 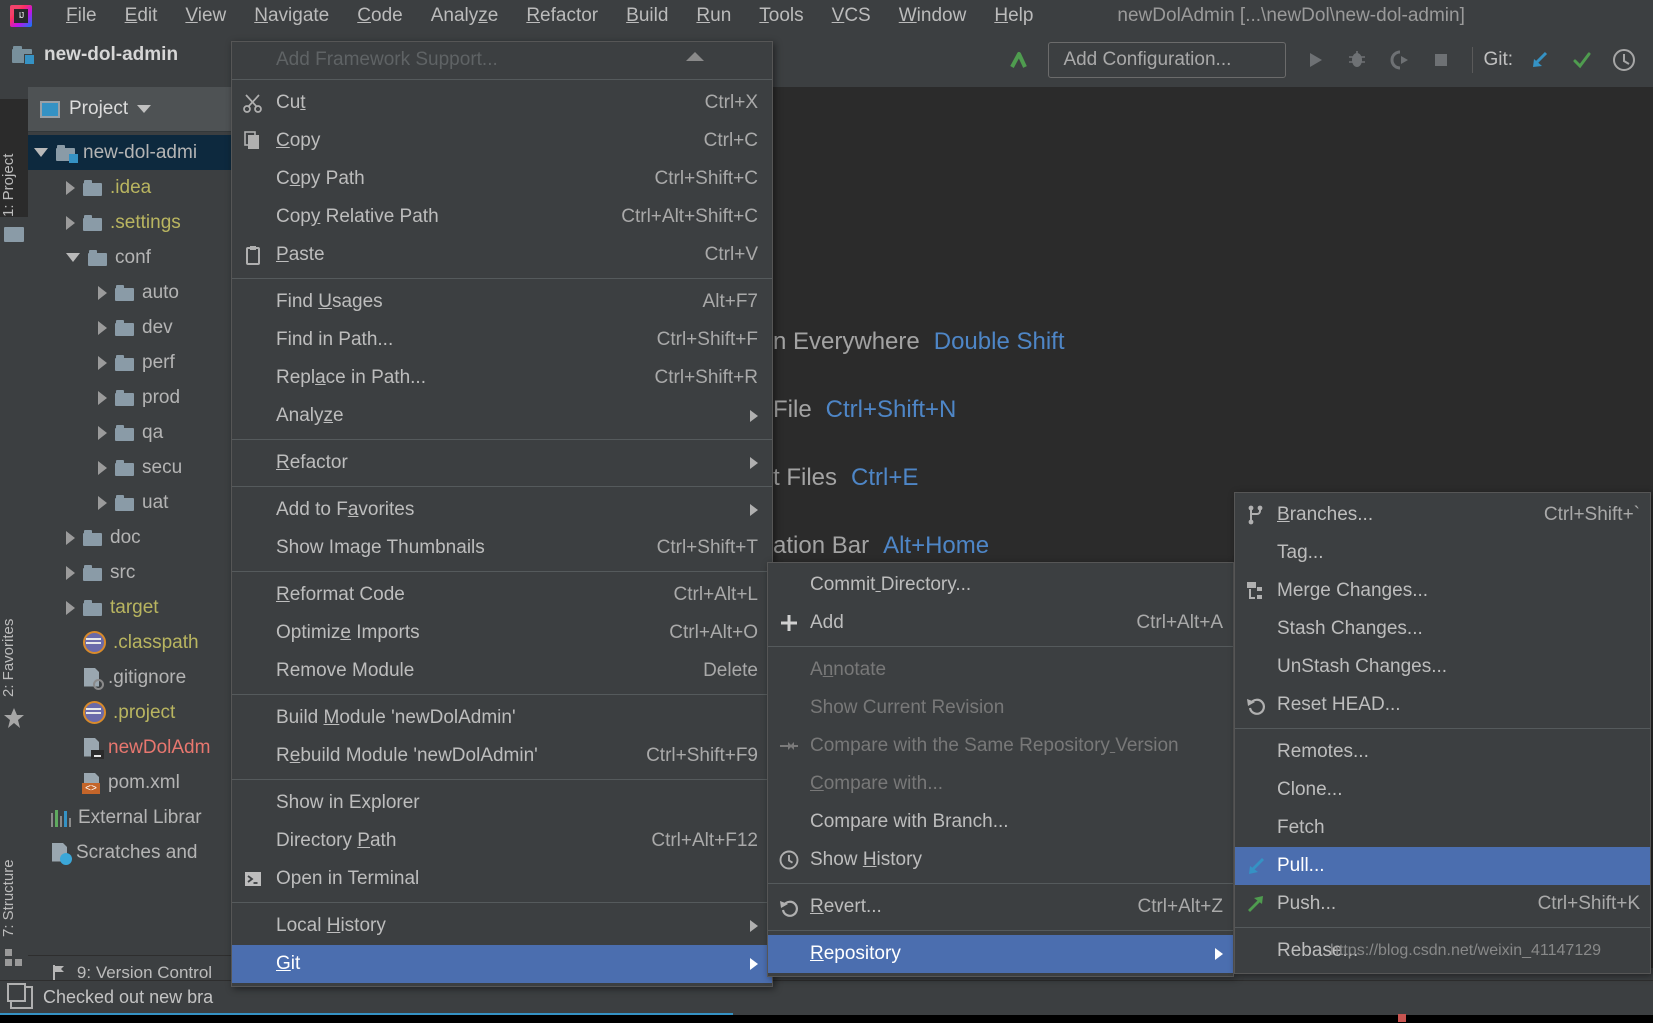 What do you see at coordinates (14, 158) in the screenshot?
I see `tool-window-tab-project: 1: Project` at bounding box center [14, 158].